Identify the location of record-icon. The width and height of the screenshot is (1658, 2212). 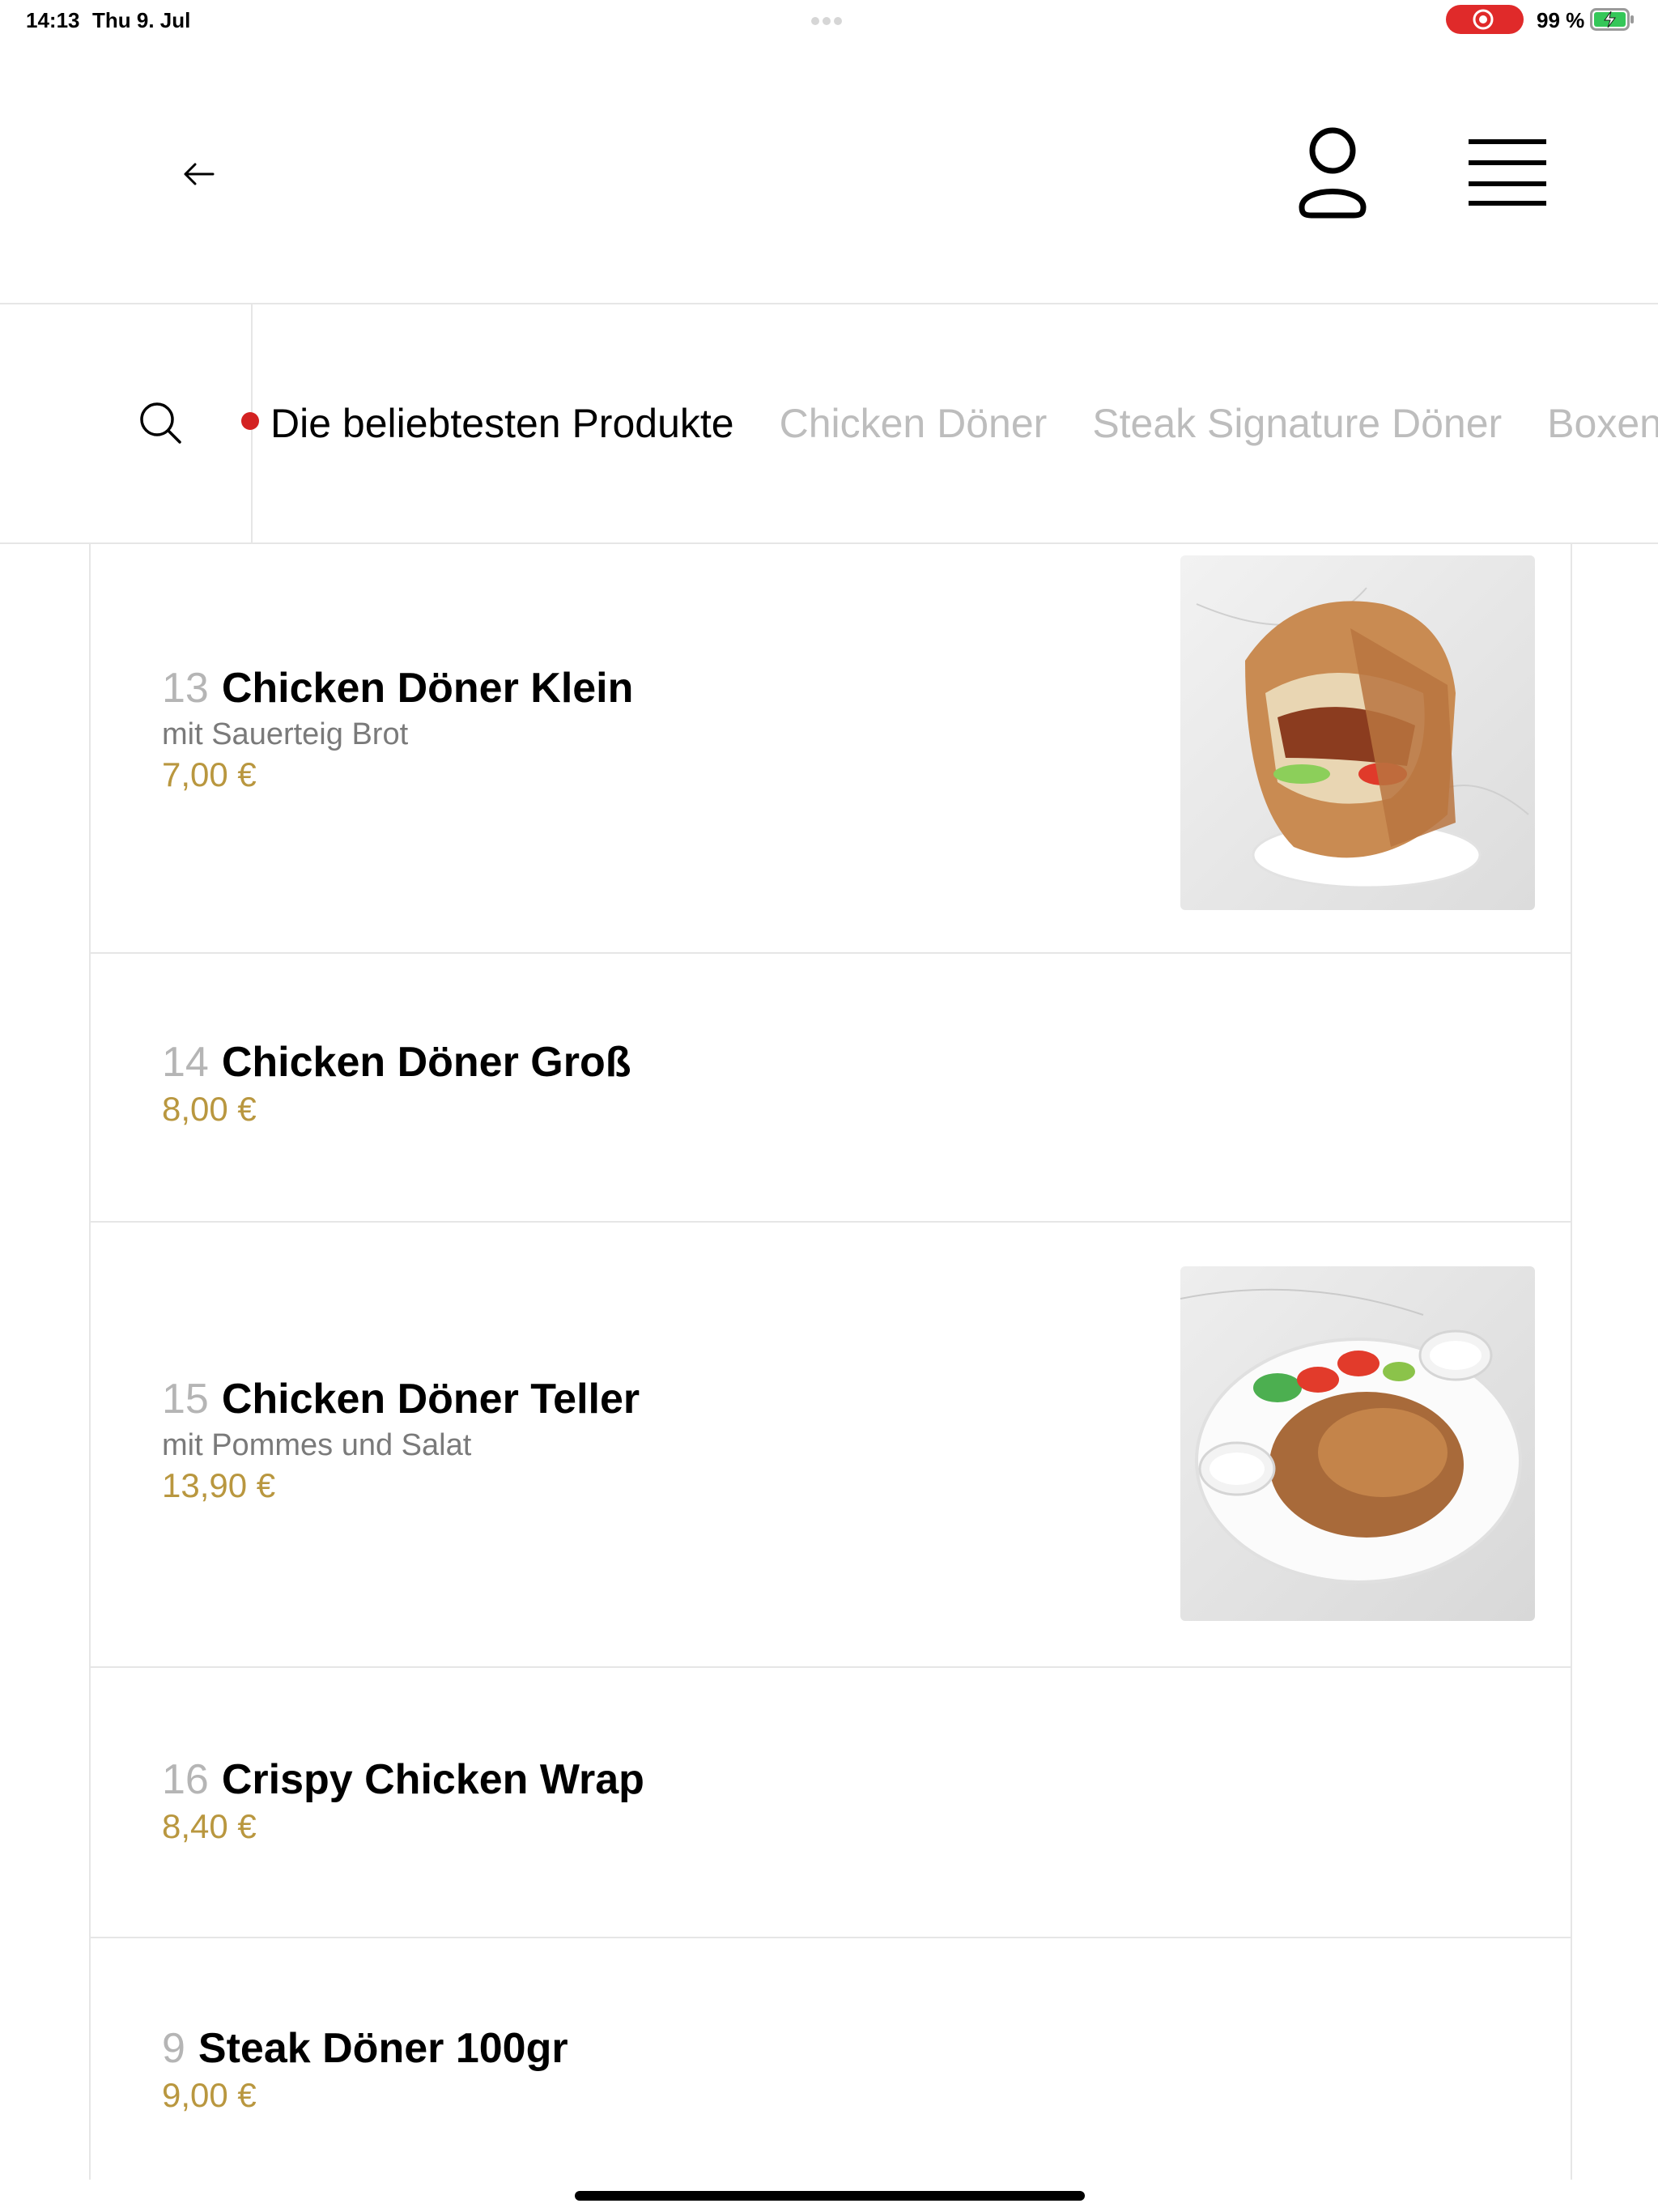
(1483, 19).